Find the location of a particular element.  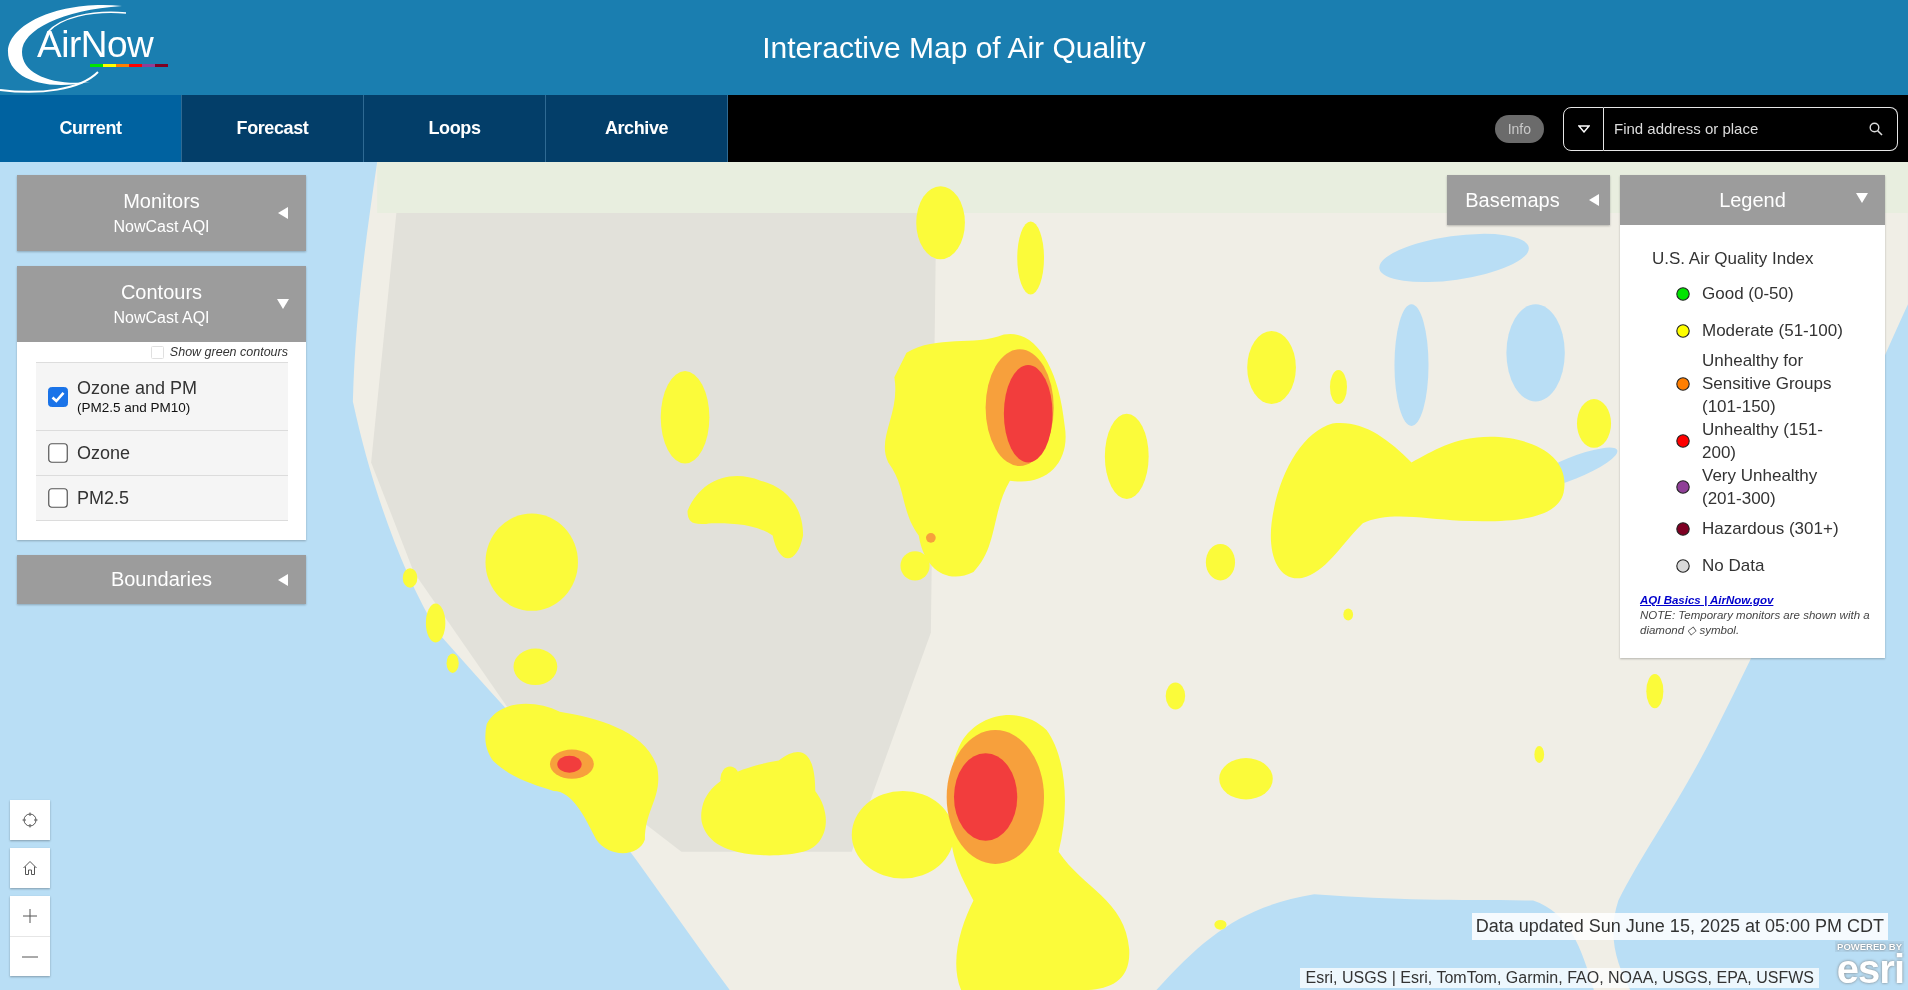

locate-icon is located at coordinates (30, 820).